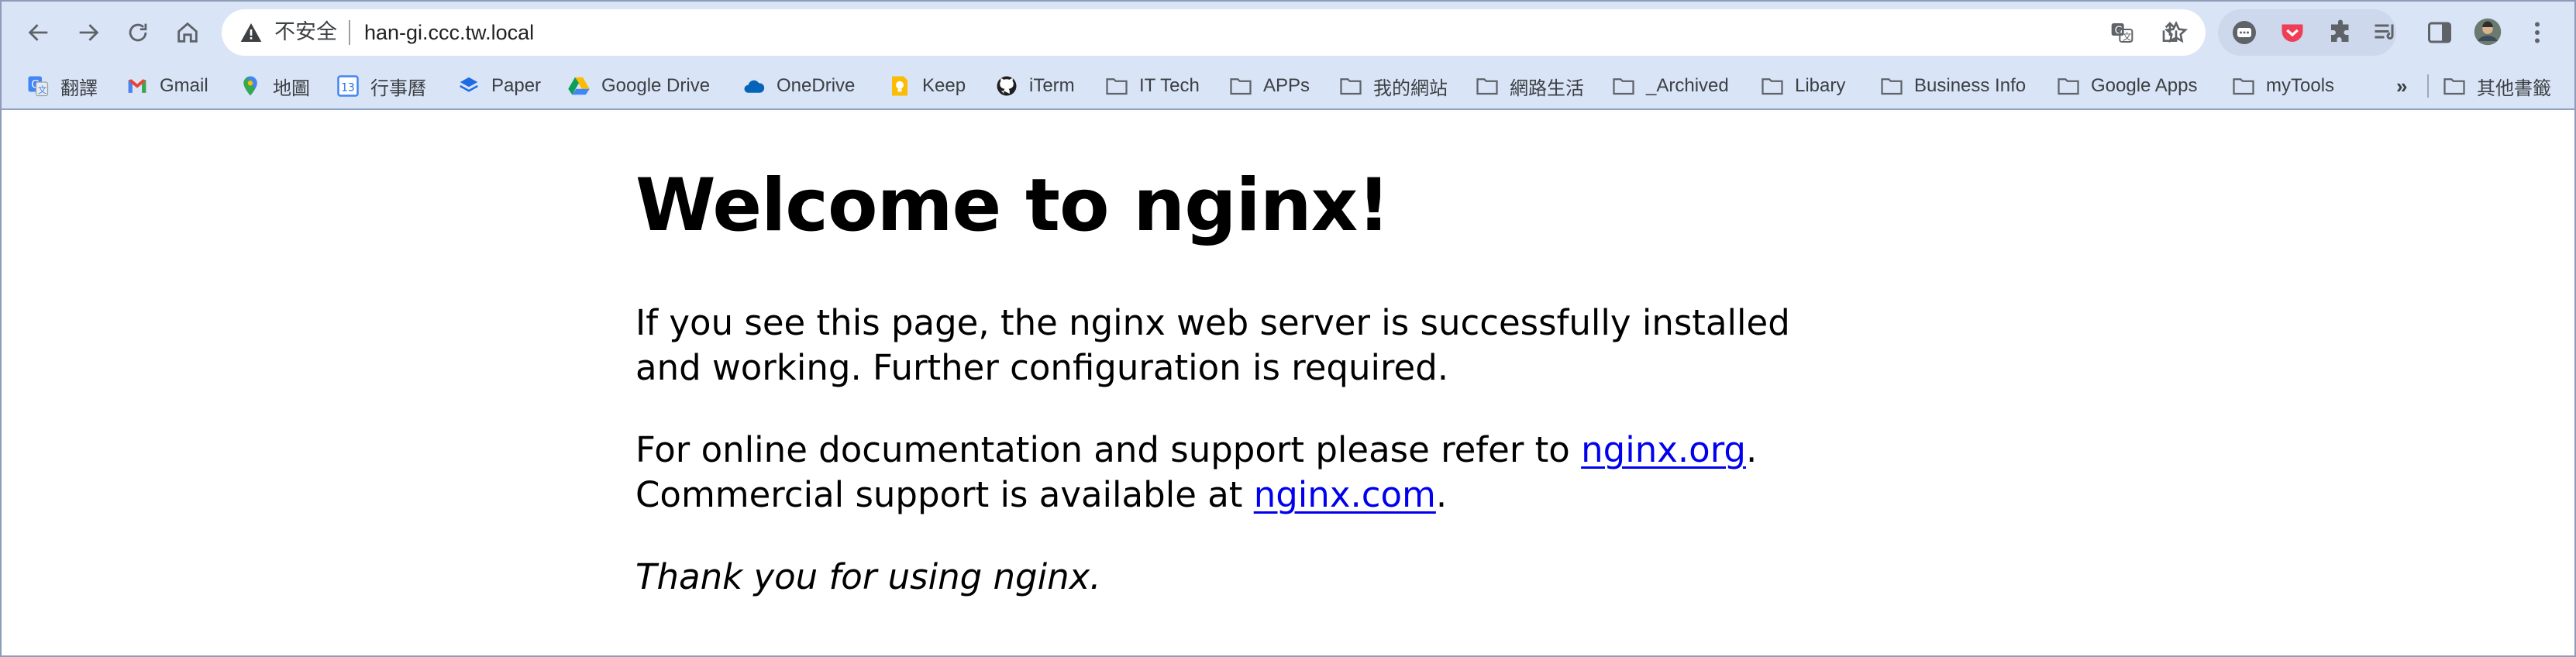 This screenshot has width=2576, height=657. What do you see at coordinates (468, 86) in the screenshot?
I see `dropbox-paper-icon` at bounding box center [468, 86].